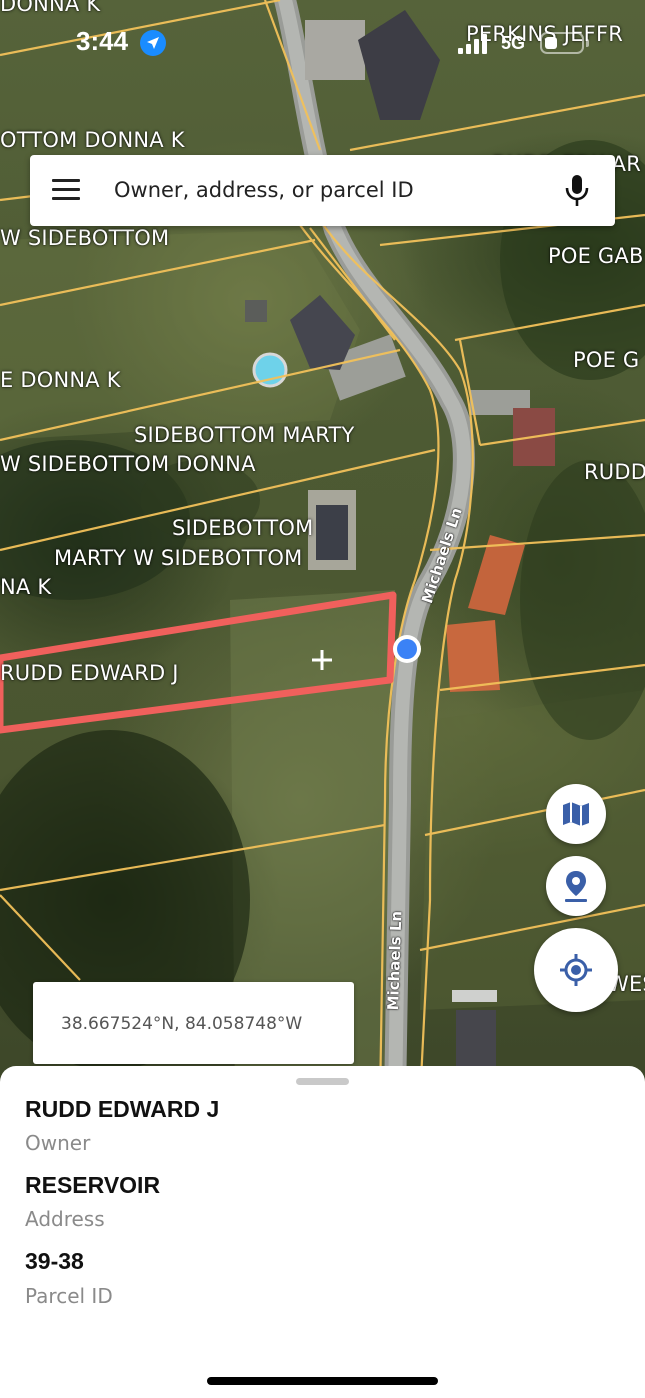  What do you see at coordinates (562, 43) in the screenshot?
I see `battery-icon` at bounding box center [562, 43].